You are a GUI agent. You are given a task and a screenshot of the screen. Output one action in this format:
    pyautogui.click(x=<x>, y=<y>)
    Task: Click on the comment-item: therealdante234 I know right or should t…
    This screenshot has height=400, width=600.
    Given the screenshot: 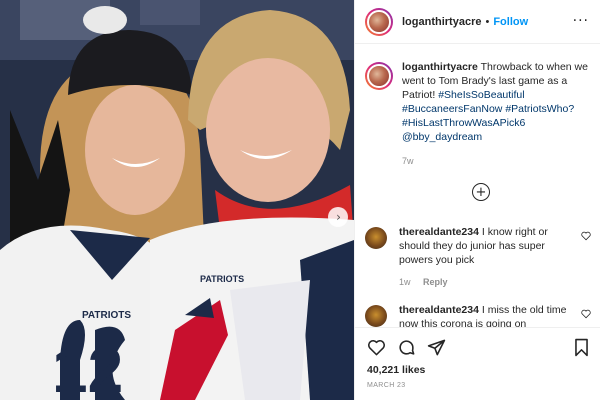 What is the action you would take?
    pyautogui.click(x=479, y=257)
    